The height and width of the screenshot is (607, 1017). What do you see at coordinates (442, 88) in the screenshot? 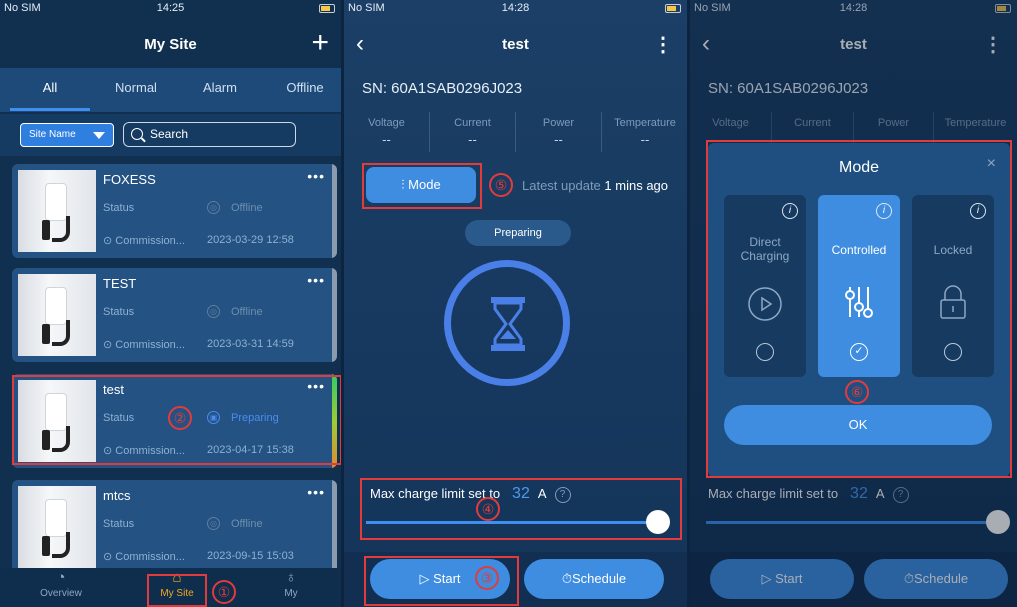
I see `serial-number: SN: 60A1SAB0296J023` at bounding box center [442, 88].